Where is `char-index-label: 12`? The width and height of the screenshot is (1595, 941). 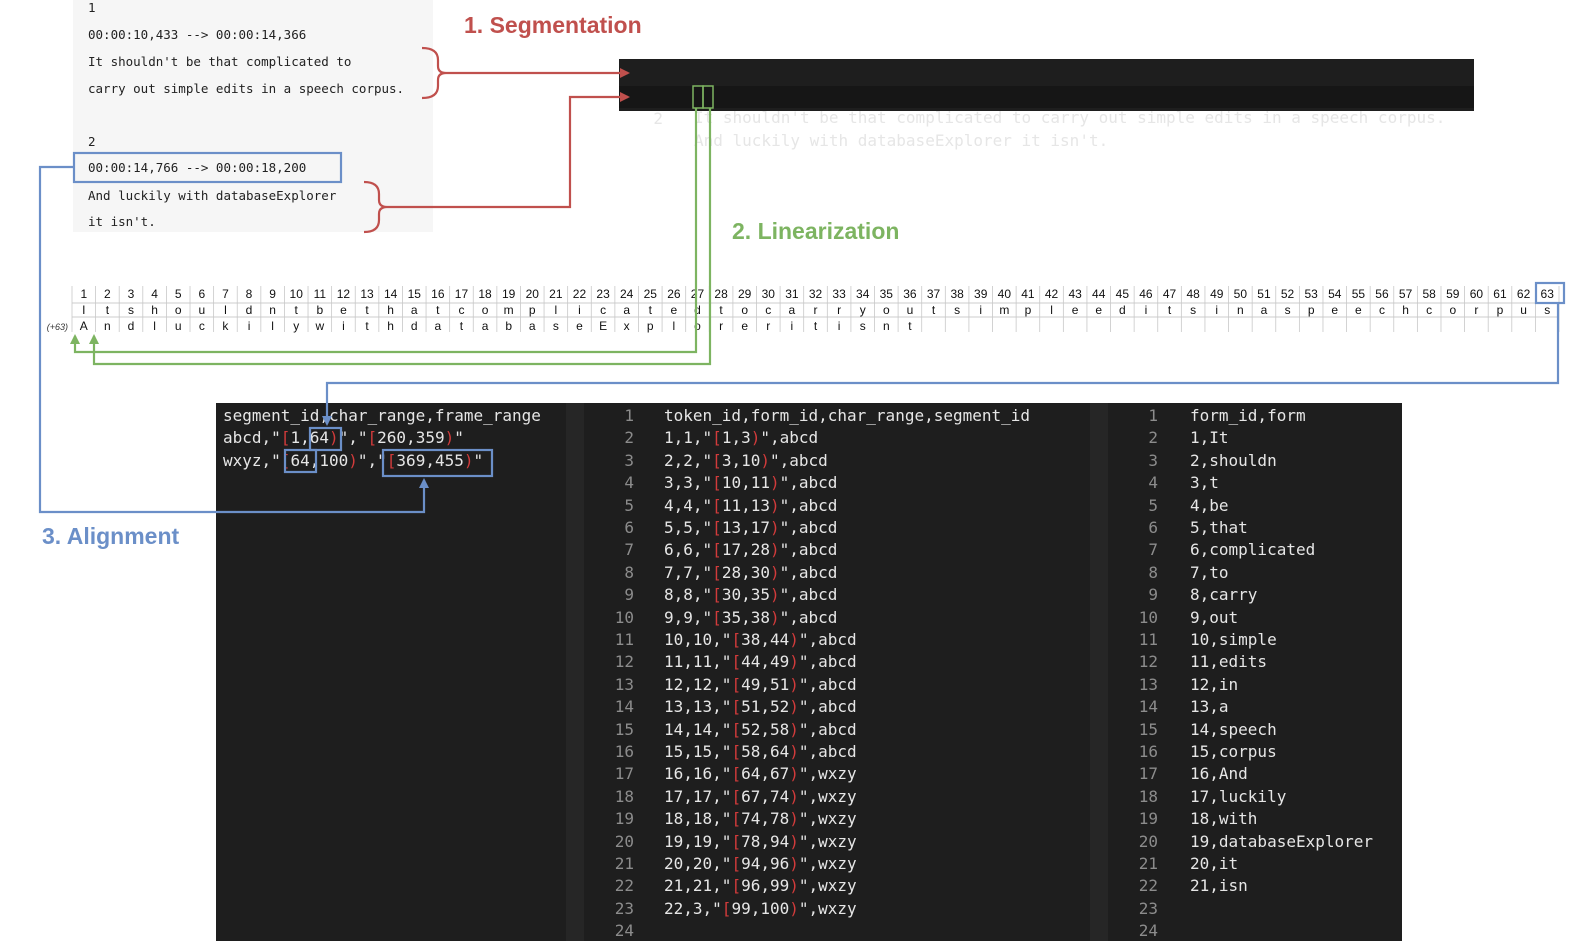 char-index-label: 12 is located at coordinates (344, 294).